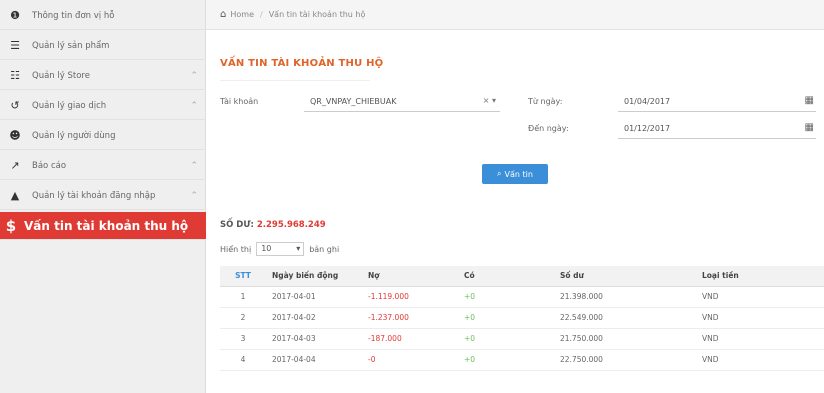 The width and height of the screenshot is (824, 393). I want to click on show-label: Hiển thị, so click(236, 249).